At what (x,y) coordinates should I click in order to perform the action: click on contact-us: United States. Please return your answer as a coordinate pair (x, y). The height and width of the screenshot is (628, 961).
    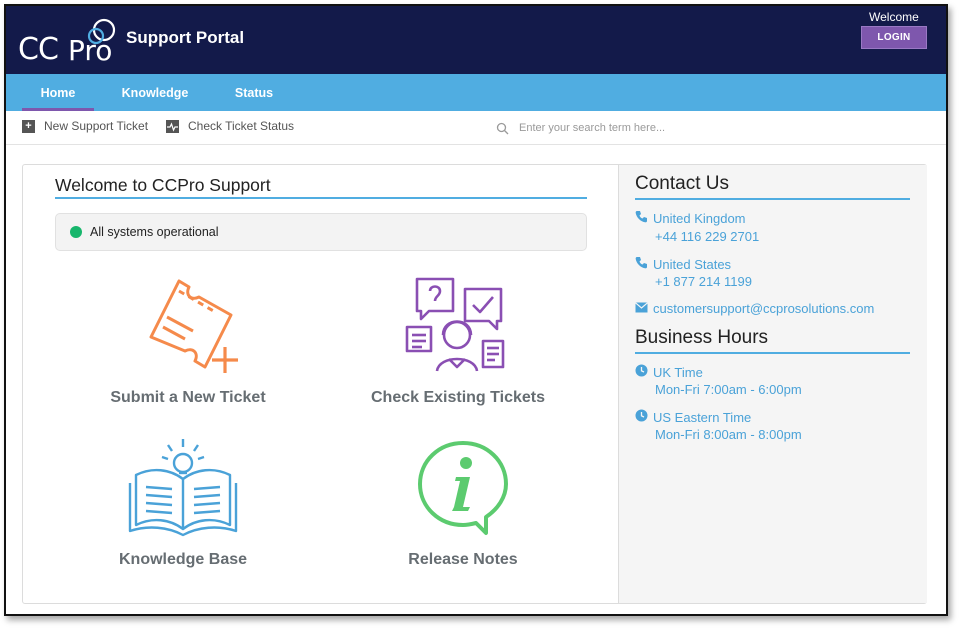
    Looking at the image, I should click on (683, 264).